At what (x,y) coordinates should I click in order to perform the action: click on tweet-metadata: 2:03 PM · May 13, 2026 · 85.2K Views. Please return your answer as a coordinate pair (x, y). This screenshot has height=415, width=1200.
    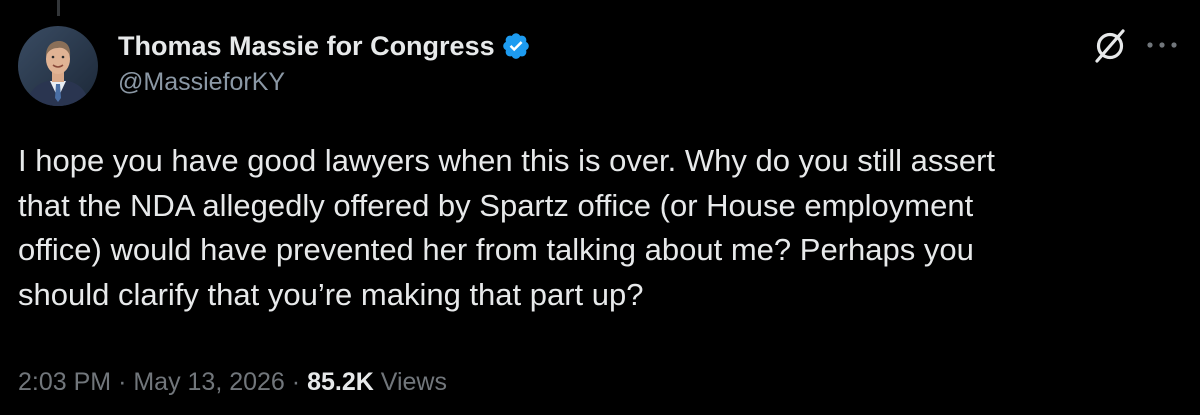
    Looking at the image, I should click on (232, 382).